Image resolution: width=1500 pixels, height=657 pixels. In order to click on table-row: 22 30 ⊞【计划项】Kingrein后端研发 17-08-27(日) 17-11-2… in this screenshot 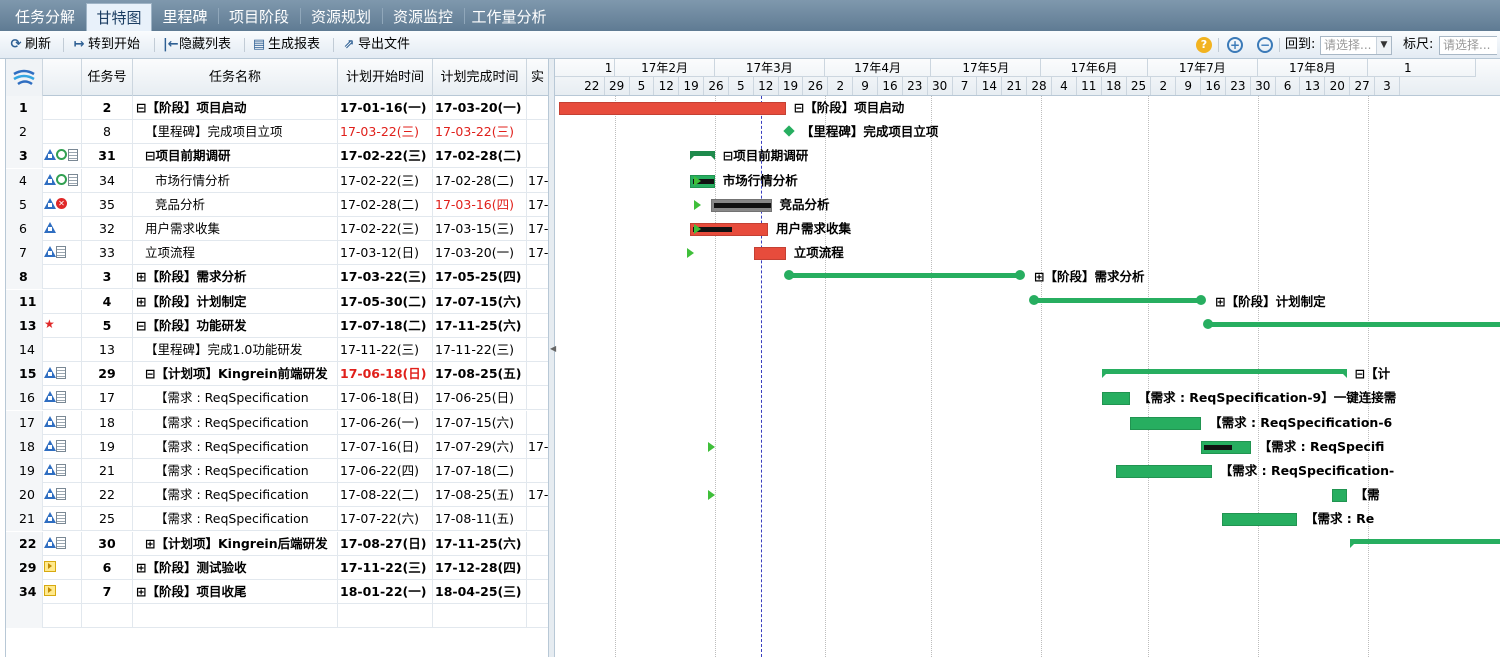, I will do `click(277, 543)`.